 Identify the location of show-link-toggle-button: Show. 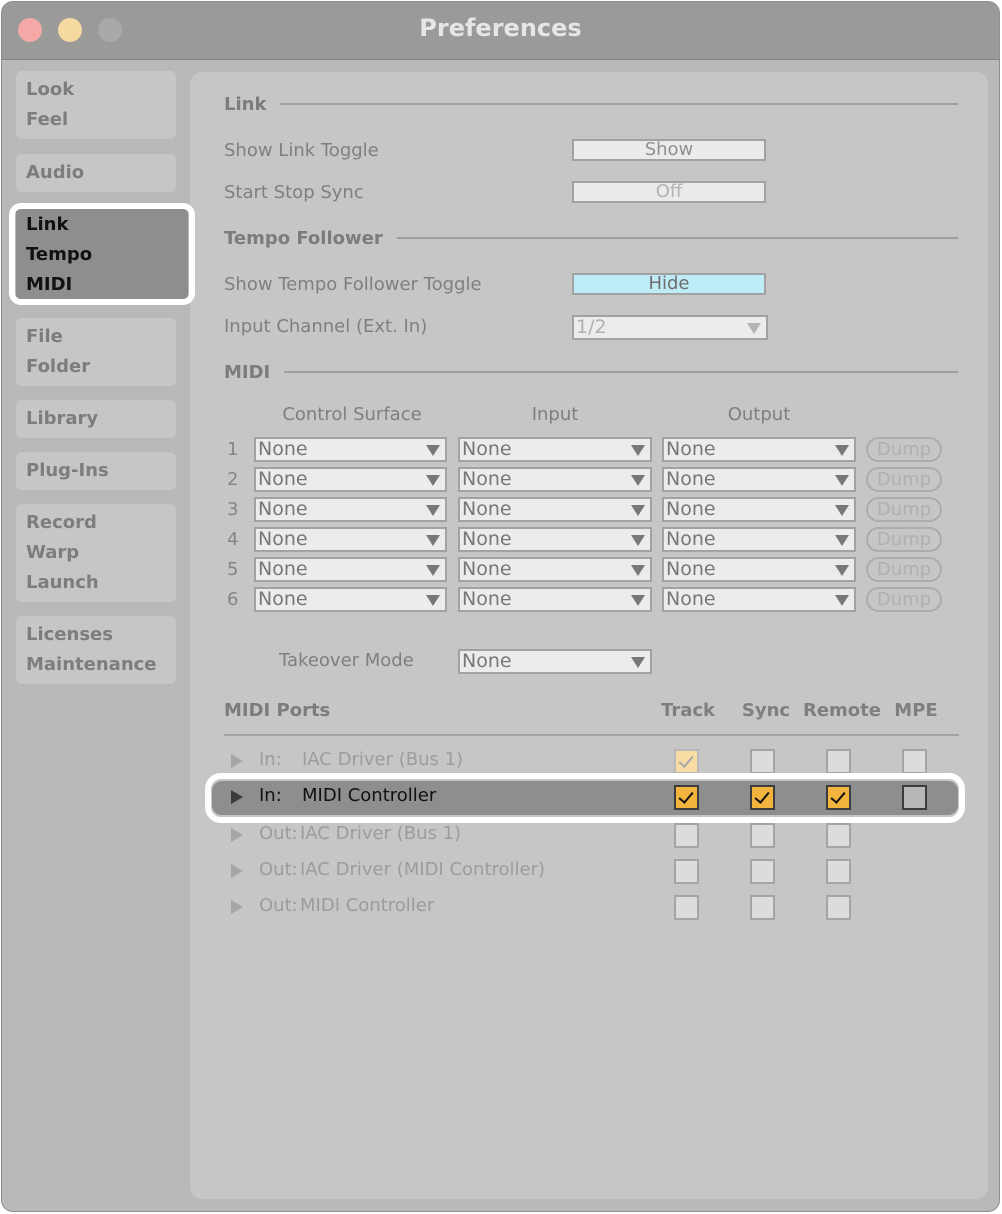
(669, 150).